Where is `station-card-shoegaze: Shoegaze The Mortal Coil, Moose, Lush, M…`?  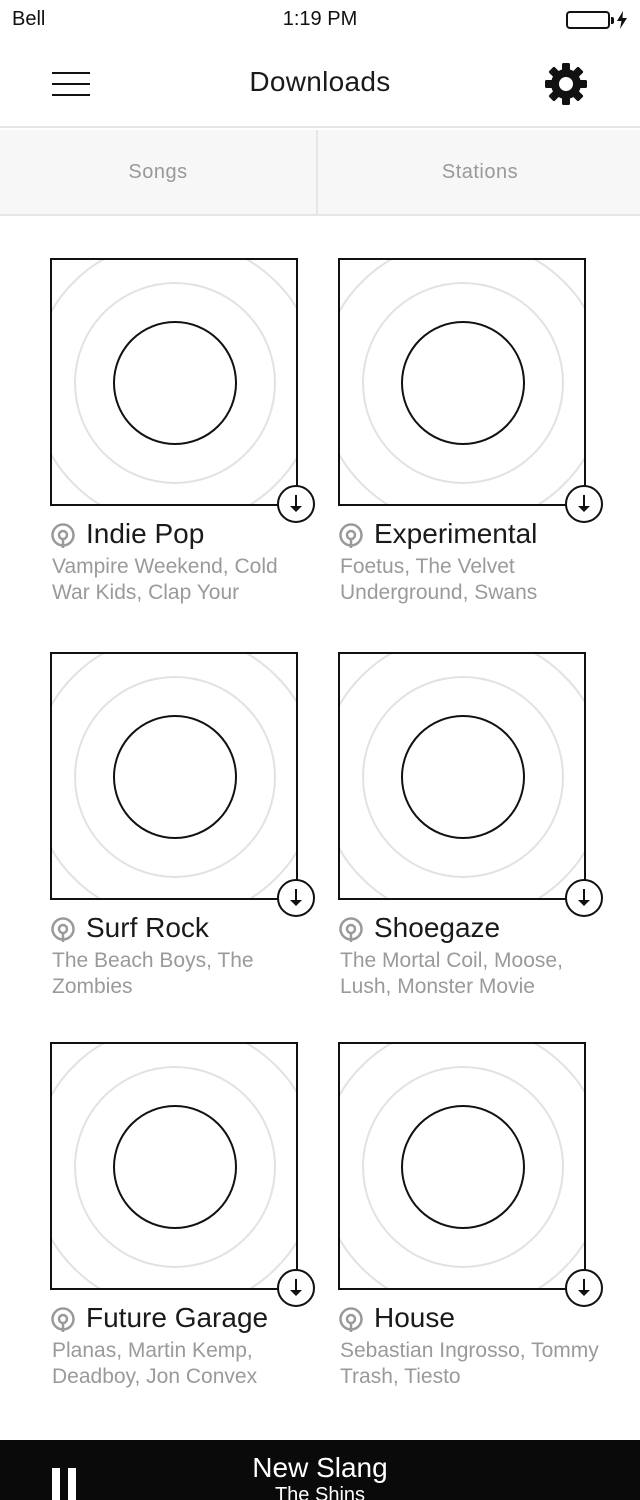 station-card-shoegaze: Shoegaze The Mortal Coil, Moose, Lush, M… is located at coordinates (473, 832).